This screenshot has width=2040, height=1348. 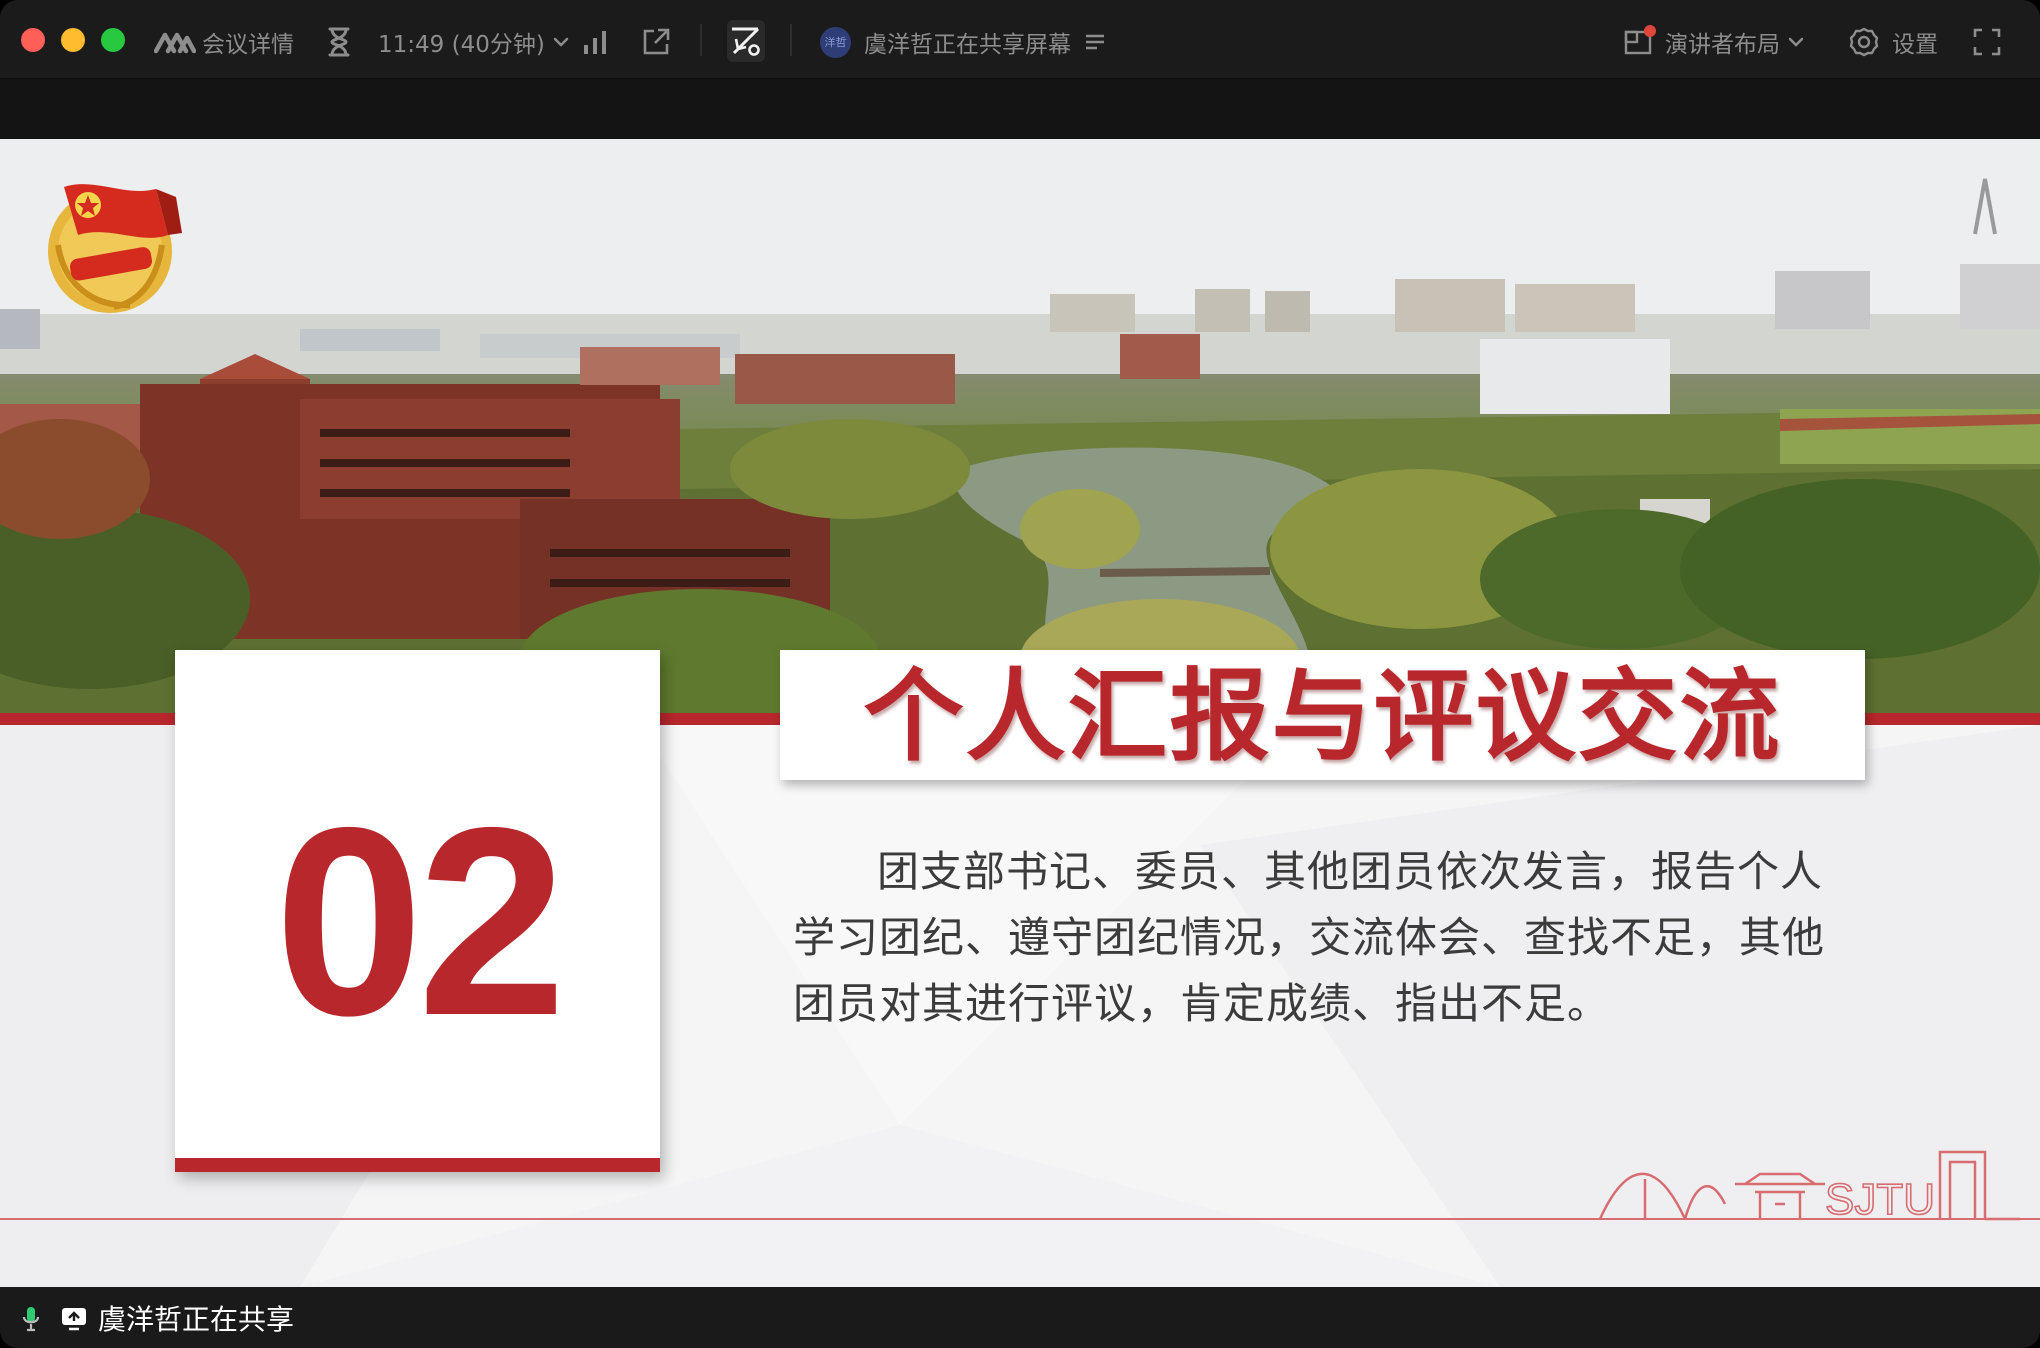 I want to click on section-title: 个人汇报与评议交流, so click(x=1322, y=716).